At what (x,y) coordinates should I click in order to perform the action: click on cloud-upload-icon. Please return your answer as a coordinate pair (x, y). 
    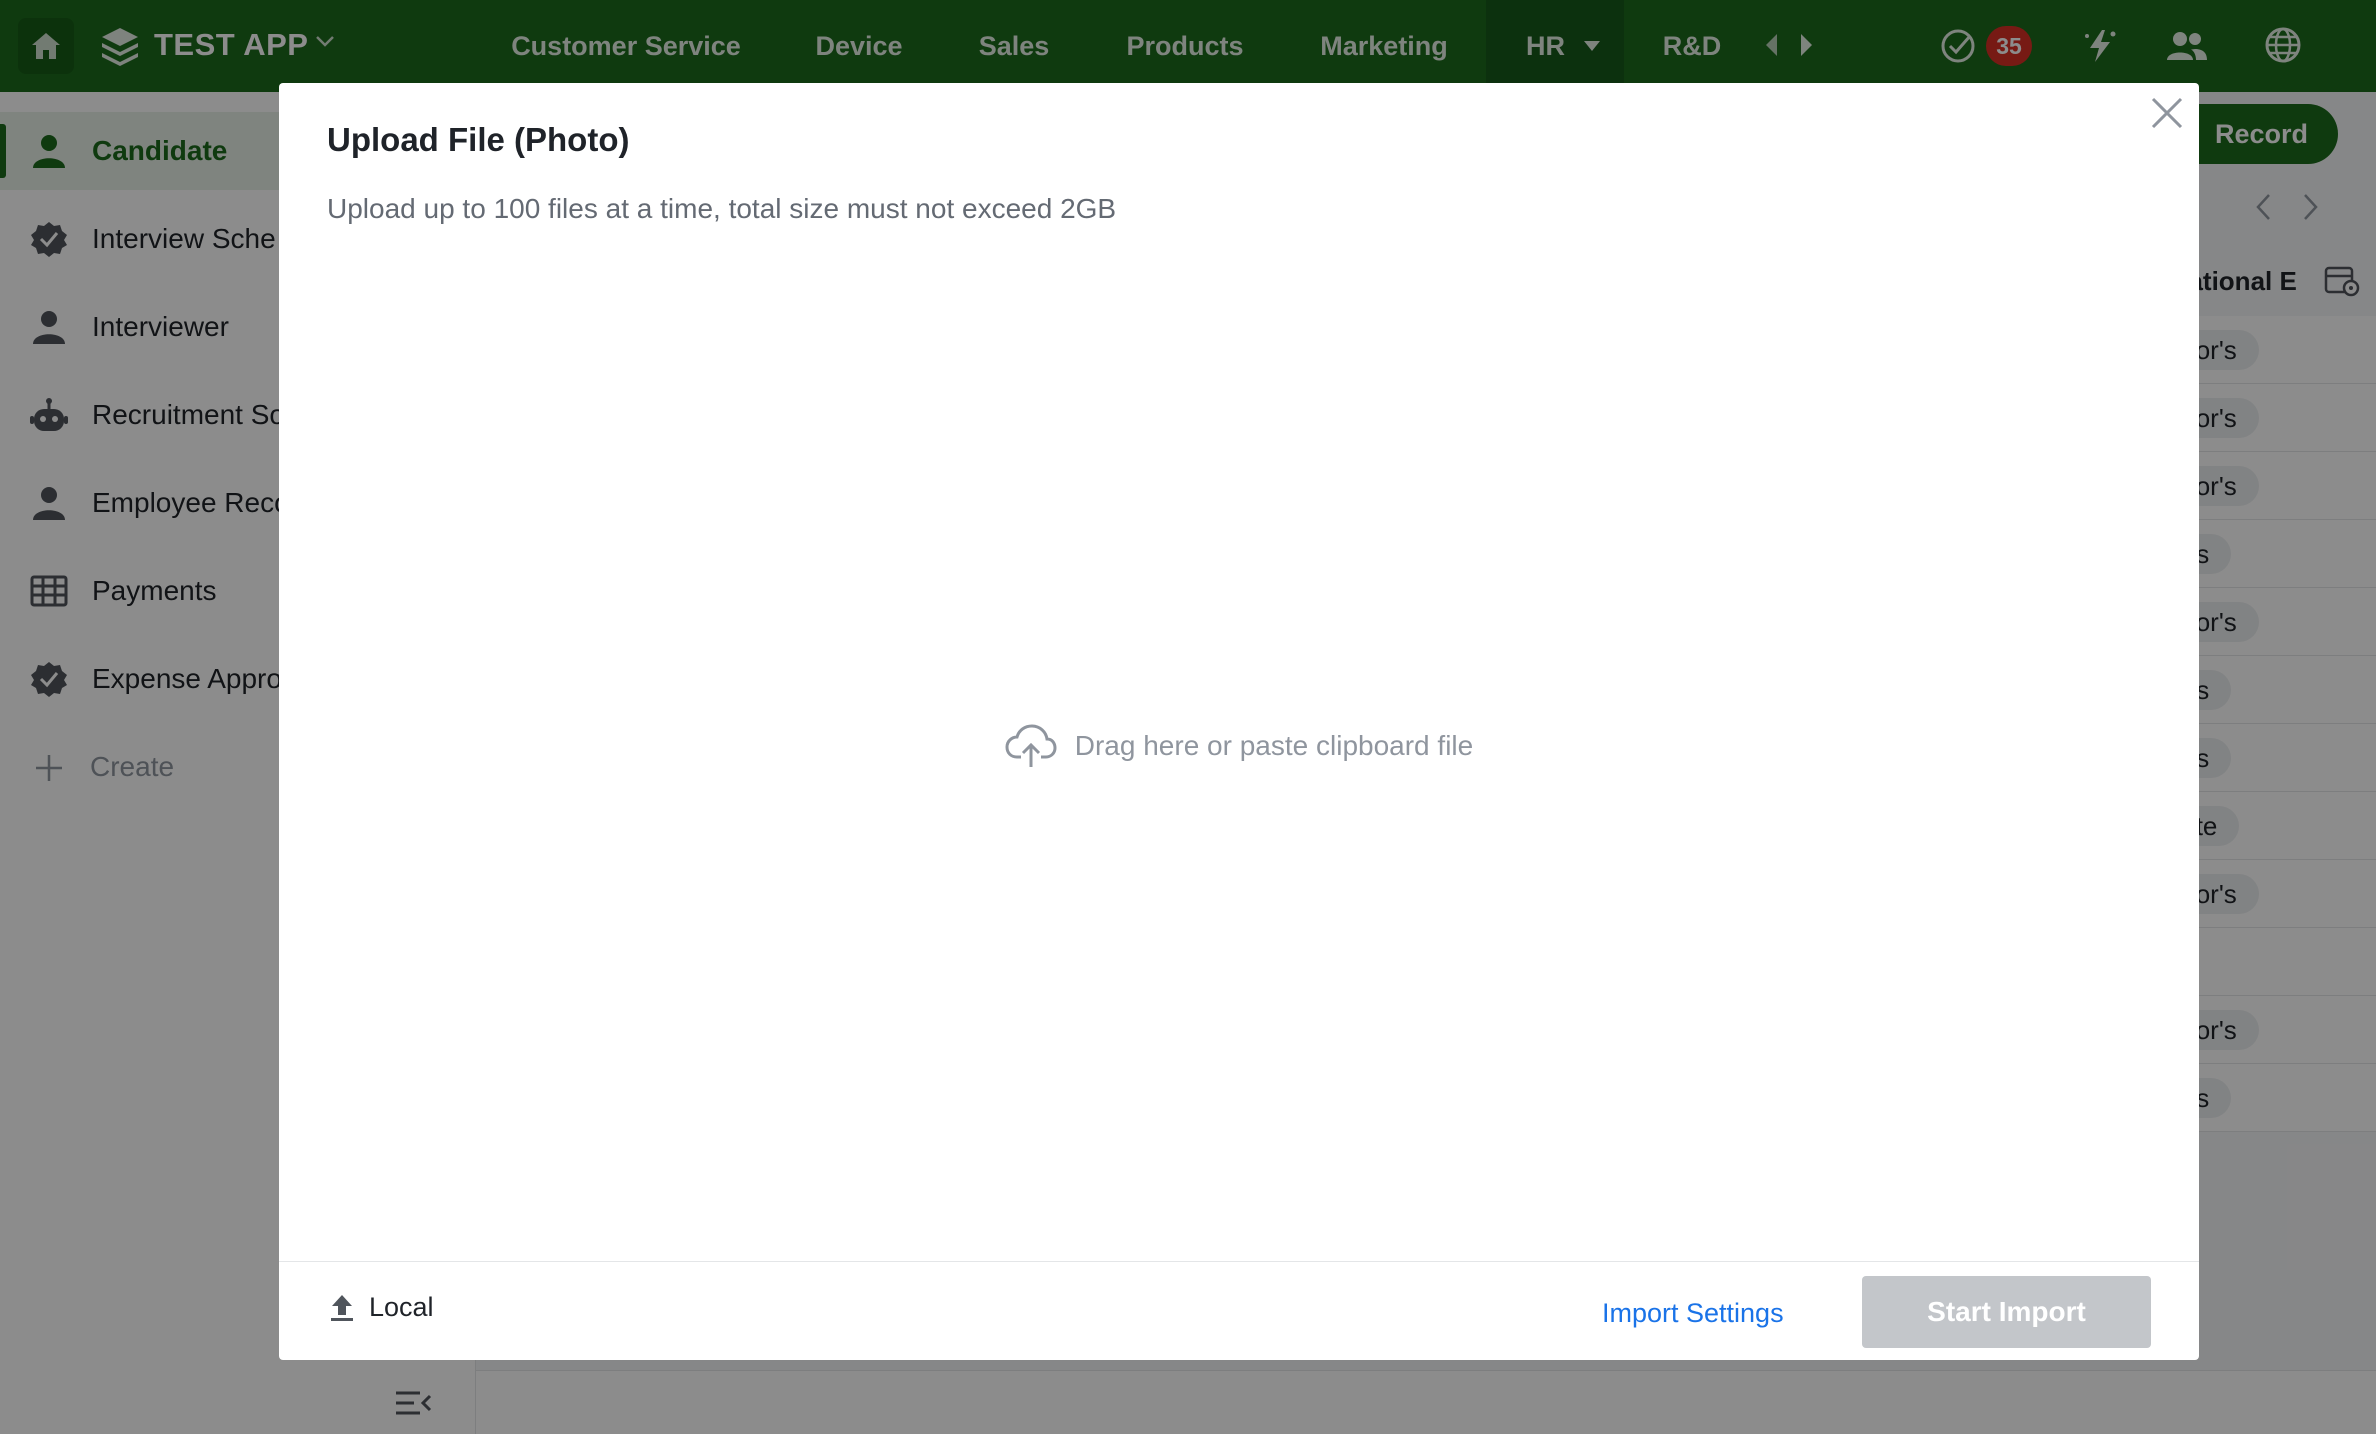
    Looking at the image, I should click on (1031, 745).